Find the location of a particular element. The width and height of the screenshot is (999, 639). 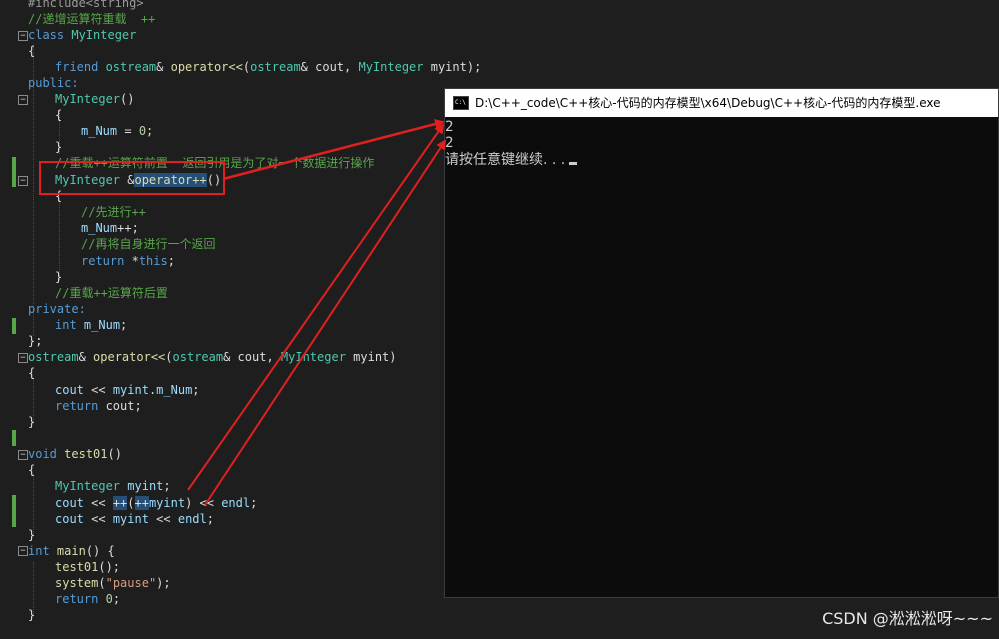

console-output-line: 请按任意键继续. . . is located at coordinates (511, 160).